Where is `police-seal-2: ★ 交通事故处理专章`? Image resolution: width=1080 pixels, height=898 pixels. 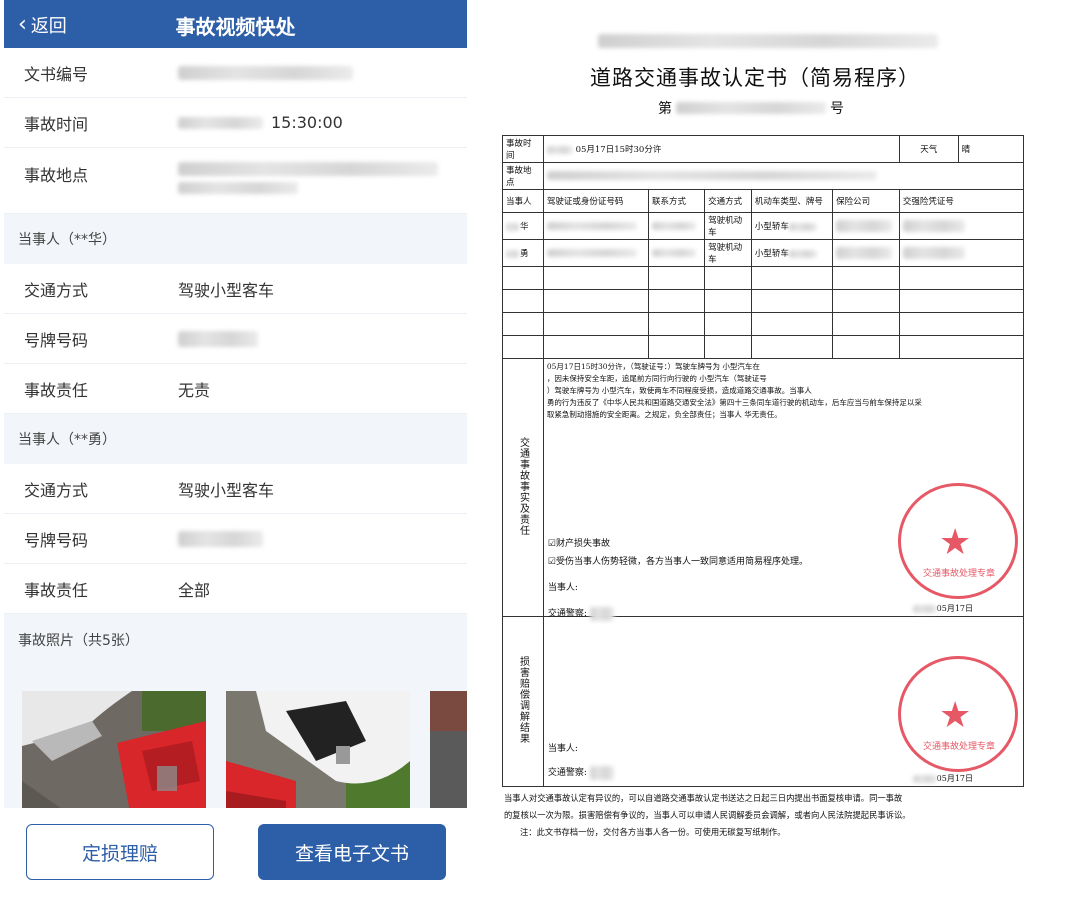 police-seal-2: ★ 交通事故处理专章 is located at coordinates (958, 714).